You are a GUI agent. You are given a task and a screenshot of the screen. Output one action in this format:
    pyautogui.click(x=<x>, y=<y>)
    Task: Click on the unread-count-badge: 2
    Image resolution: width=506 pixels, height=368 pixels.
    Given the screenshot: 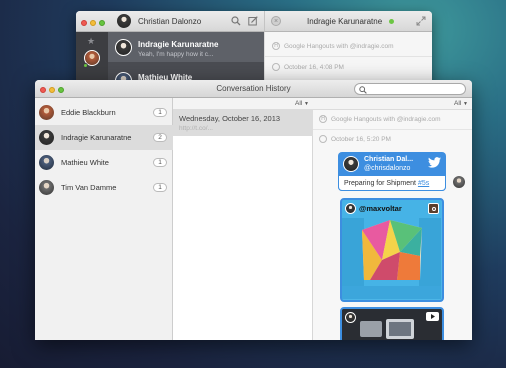 What is the action you would take?
    pyautogui.click(x=160, y=137)
    